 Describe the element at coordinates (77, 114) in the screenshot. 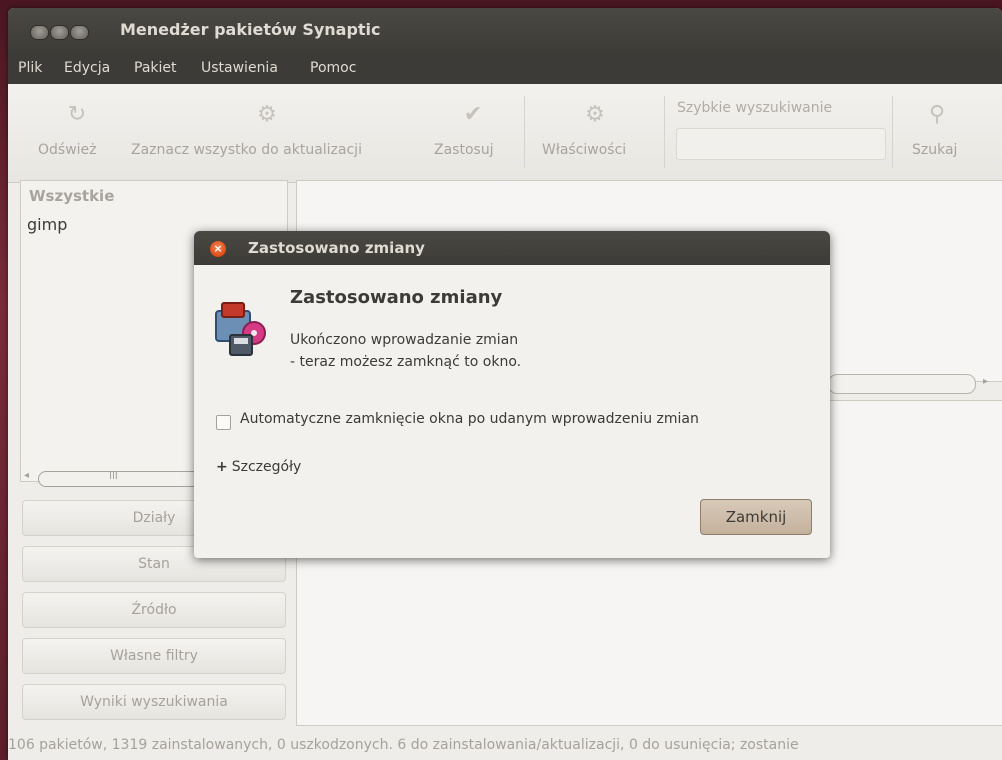

I see `refresh-icon: ↻` at that location.